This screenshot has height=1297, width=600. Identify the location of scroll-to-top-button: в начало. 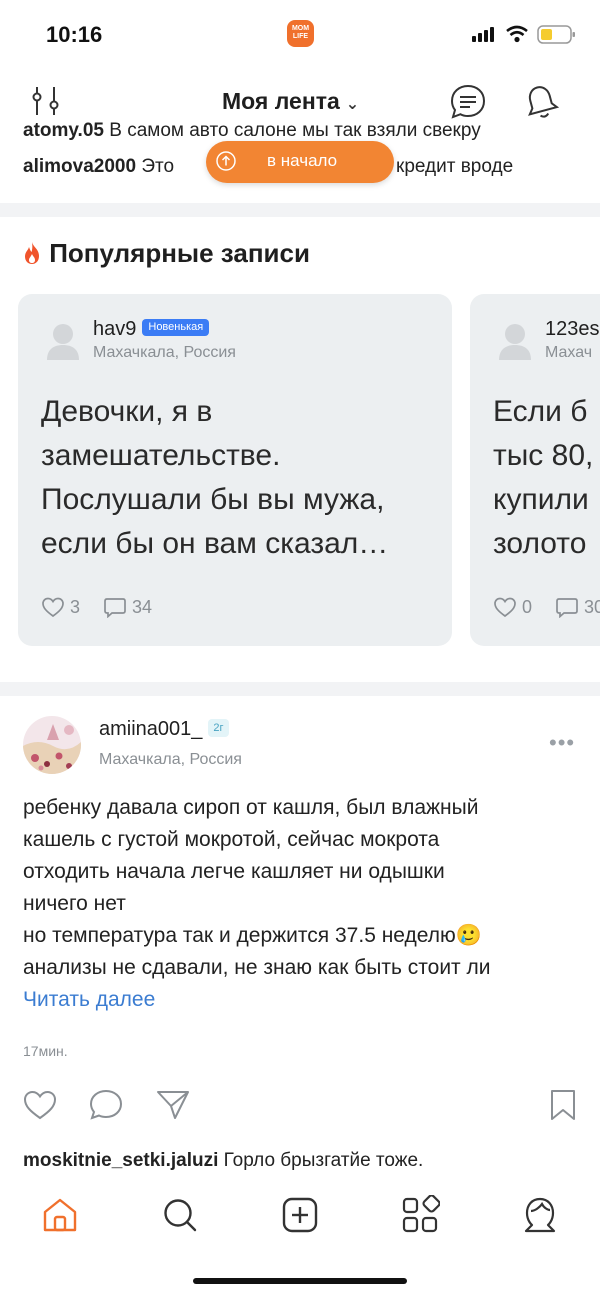
(300, 162).